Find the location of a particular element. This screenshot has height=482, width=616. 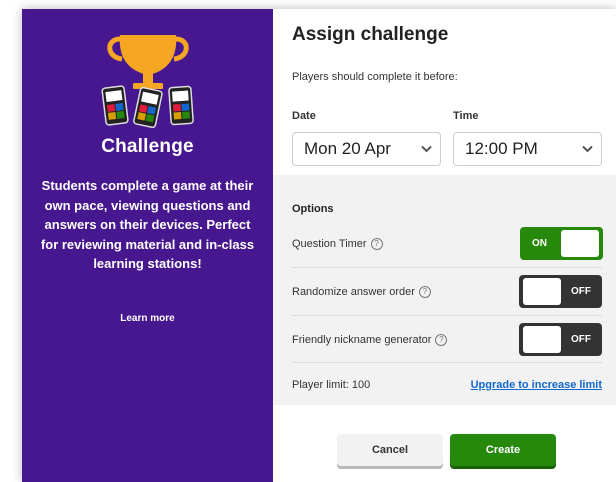

nickname-generator-label-group: Friendly nickname generator ? is located at coordinates (370, 339).